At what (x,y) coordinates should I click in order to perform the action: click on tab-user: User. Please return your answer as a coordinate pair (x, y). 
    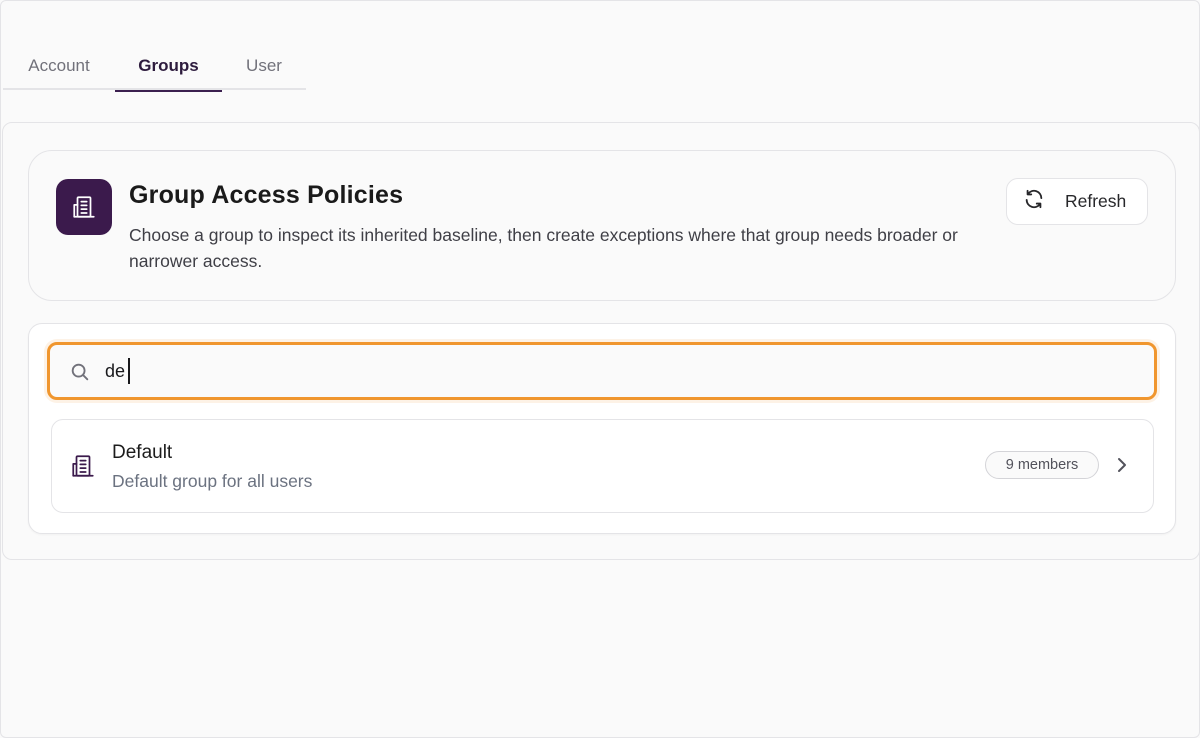
    Looking at the image, I should click on (264, 65).